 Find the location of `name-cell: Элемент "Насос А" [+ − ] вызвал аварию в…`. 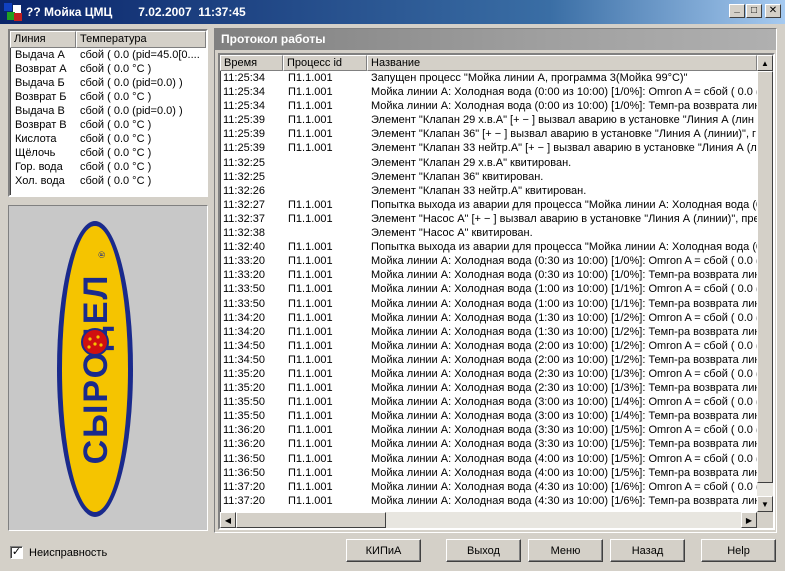

name-cell: Элемент "Насос А" [+ − ] вызвал аварию в… is located at coordinates (564, 218).